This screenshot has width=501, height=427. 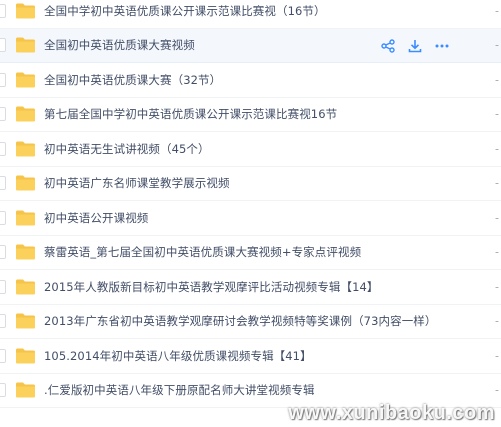 I want to click on file-name: .仁爱版初中英语八年级下册原配名师大讲堂视频专辑, so click(x=179, y=390).